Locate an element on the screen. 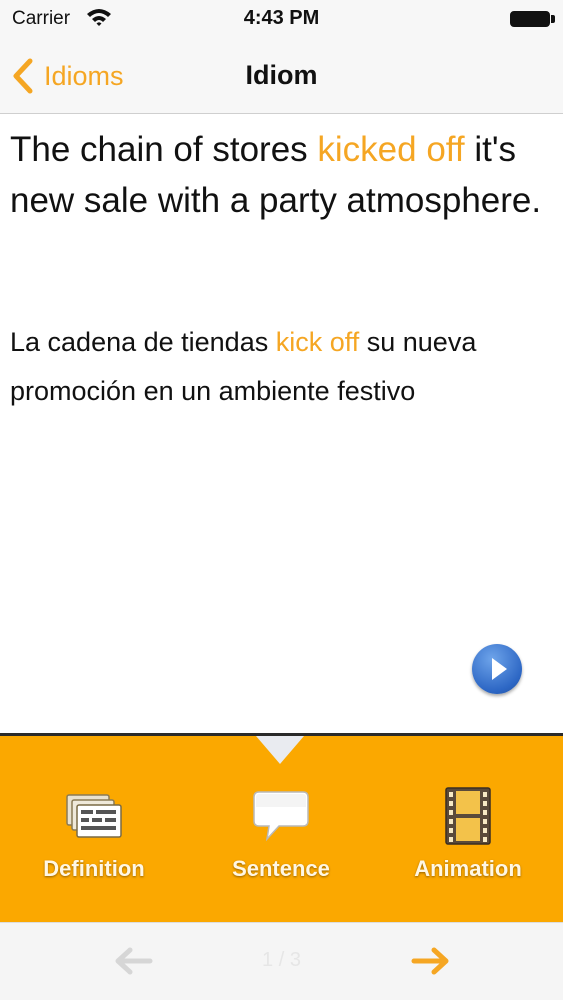 The image size is (563, 1000). tab-definition-label: Definition is located at coordinates (94, 868).